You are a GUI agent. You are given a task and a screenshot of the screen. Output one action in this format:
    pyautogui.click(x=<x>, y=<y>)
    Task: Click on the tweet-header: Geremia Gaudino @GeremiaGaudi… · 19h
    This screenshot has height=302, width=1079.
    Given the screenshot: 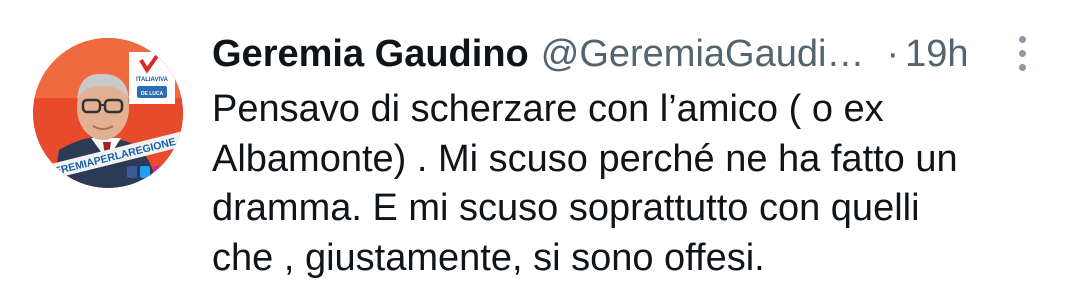 What is the action you would take?
    pyautogui.click(x=590, y=54)
    